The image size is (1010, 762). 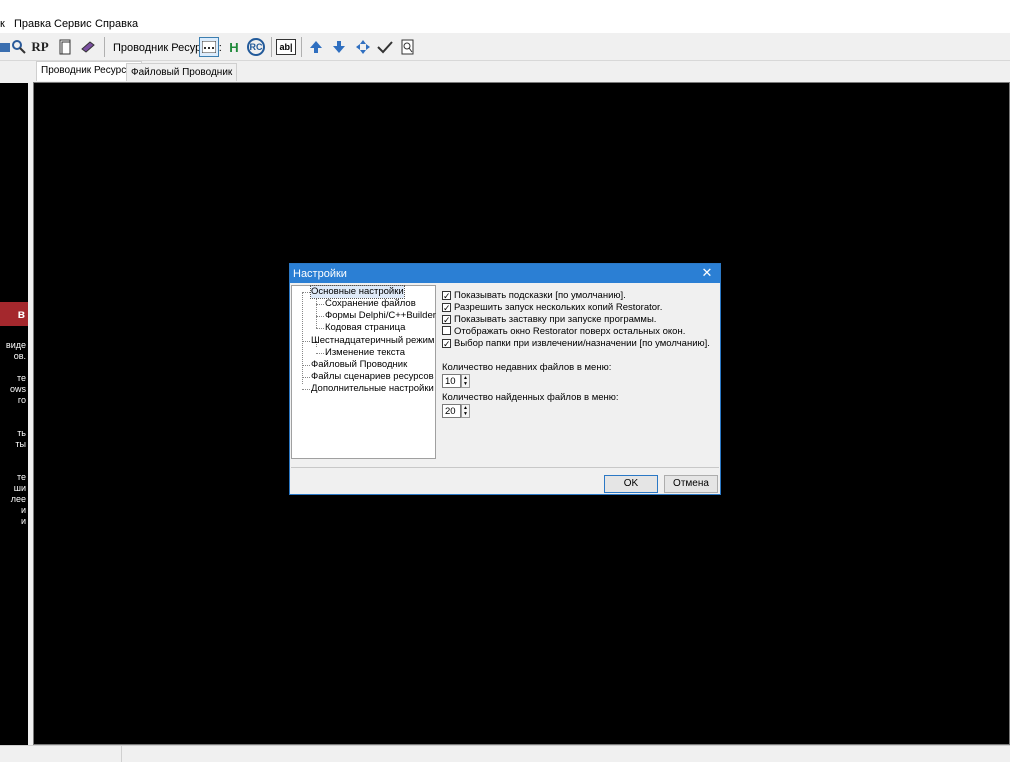 I want to click on recent-files-input: 10, so click(x=451, y=381).